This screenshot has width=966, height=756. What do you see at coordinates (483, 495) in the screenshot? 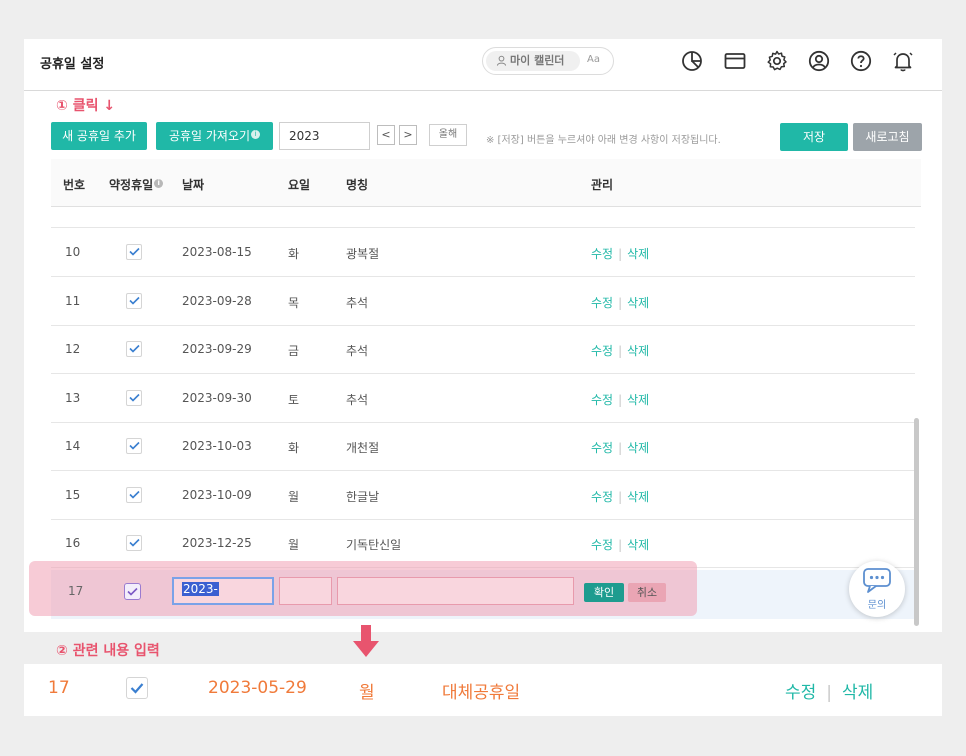
I see `table-row: 15 2023-10-09 월 한글날 수정 | 삭제` at bounding box center [483, 495].